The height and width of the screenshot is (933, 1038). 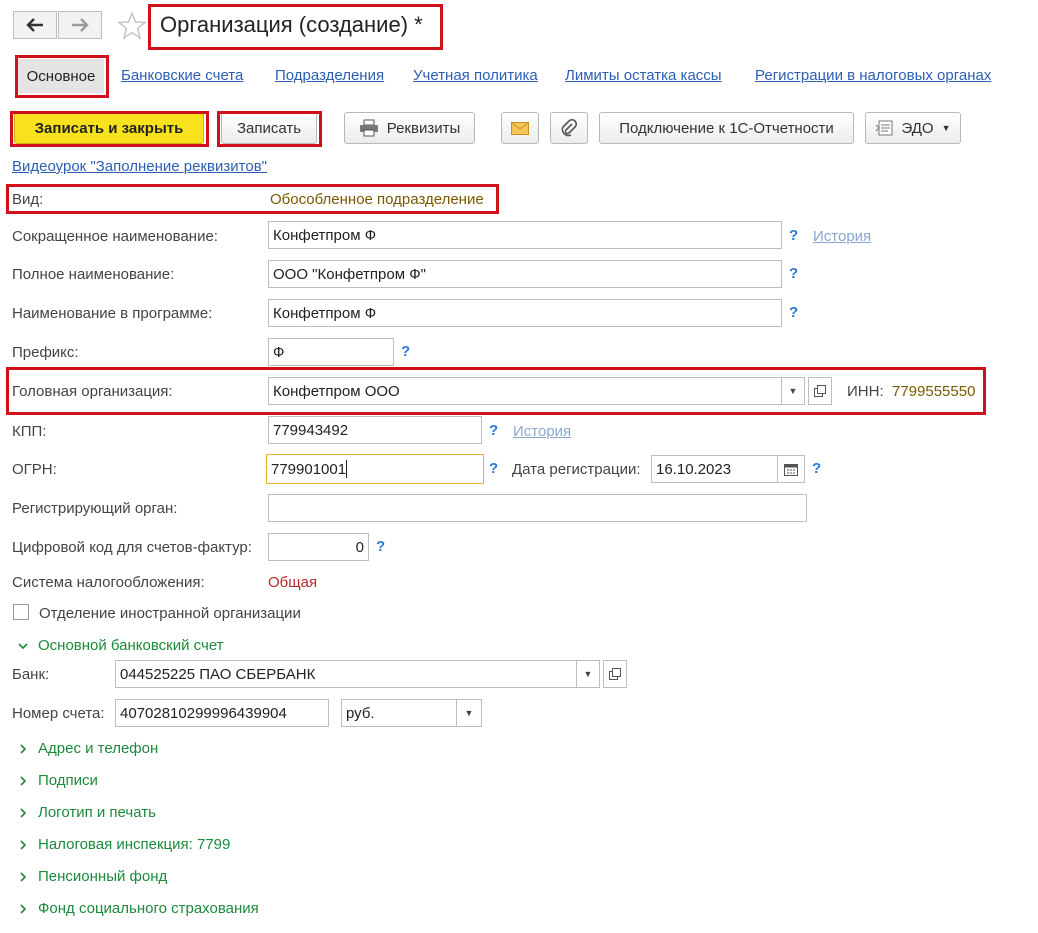 What do you see at coordinates (643, 75) in the screenshot?
I see `tab-cash-limits: Лимиты остатка кассы` at bounding box center [643, 75].